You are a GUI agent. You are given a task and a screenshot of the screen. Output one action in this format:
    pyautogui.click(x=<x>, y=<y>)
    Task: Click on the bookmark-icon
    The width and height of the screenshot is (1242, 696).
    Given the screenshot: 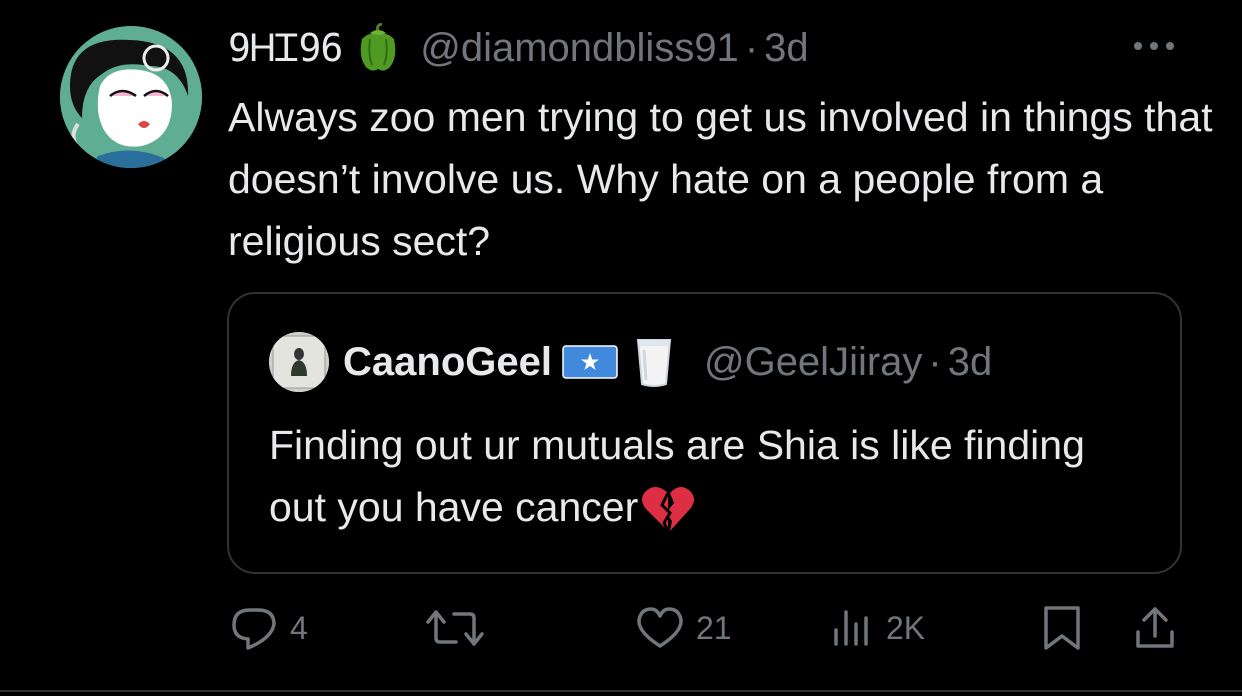 What is the action you would take?
    pyautogui.click(x=1062, y=628)
    